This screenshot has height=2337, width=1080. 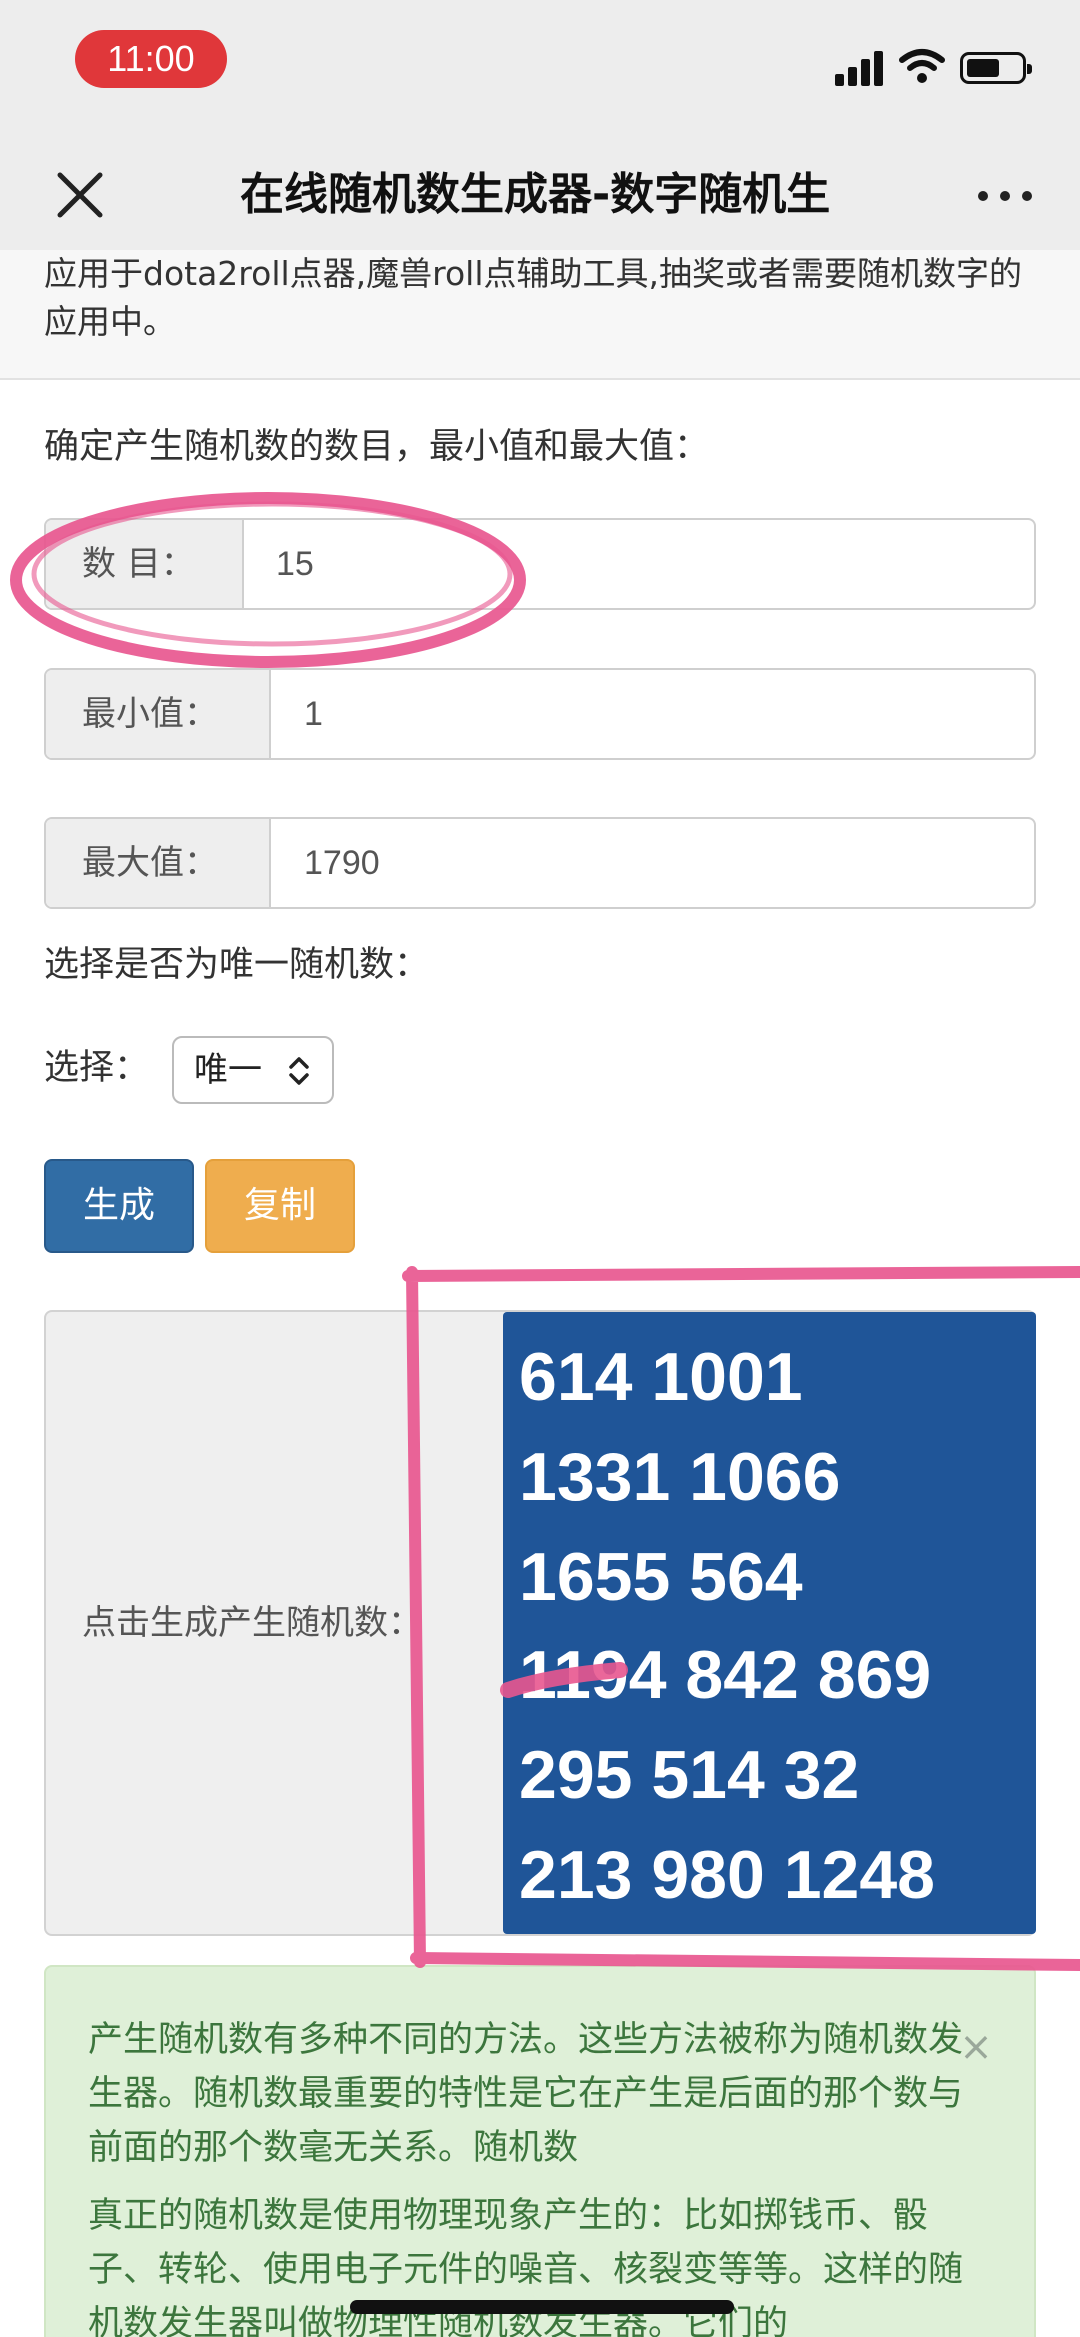 I want to click on max-input: 1790, so click(x=342, y=863).